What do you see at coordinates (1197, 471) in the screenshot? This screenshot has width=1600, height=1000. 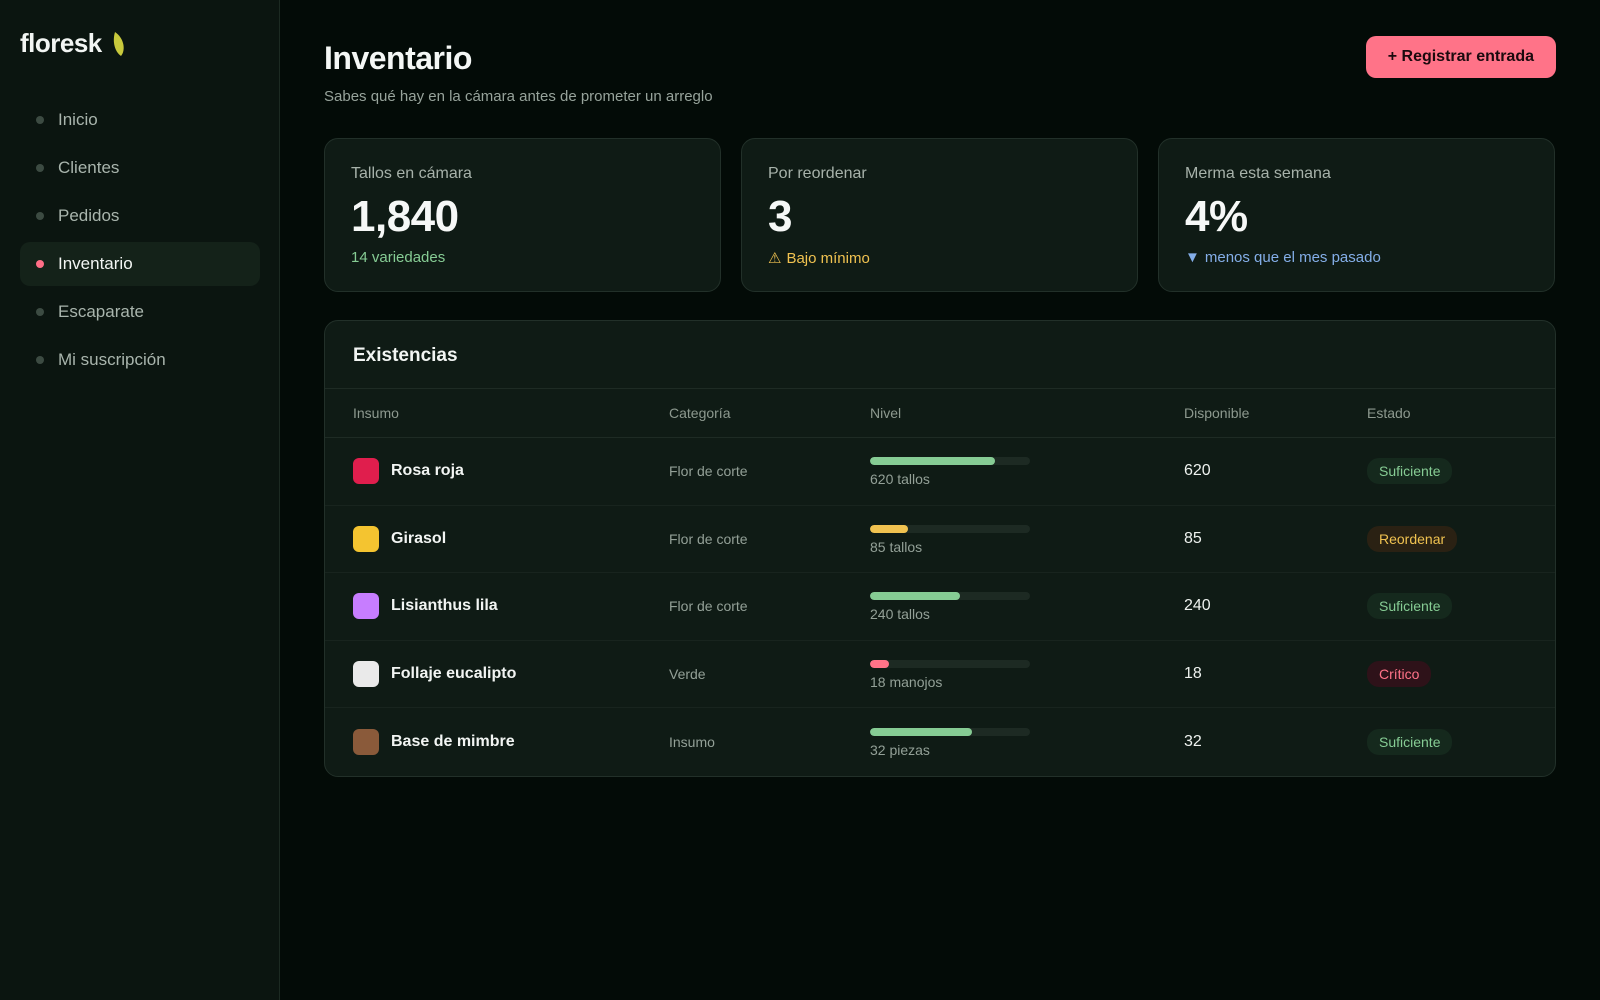 I see `item-available: 620` at bounding box center [1197, 471].